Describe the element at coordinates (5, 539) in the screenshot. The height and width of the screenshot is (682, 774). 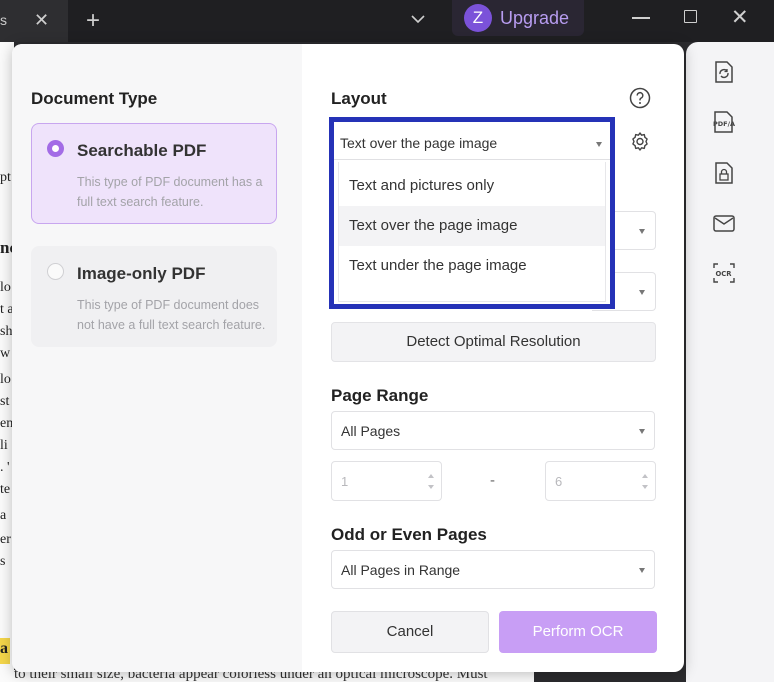
I see `doc-edge-text: er` at that location.